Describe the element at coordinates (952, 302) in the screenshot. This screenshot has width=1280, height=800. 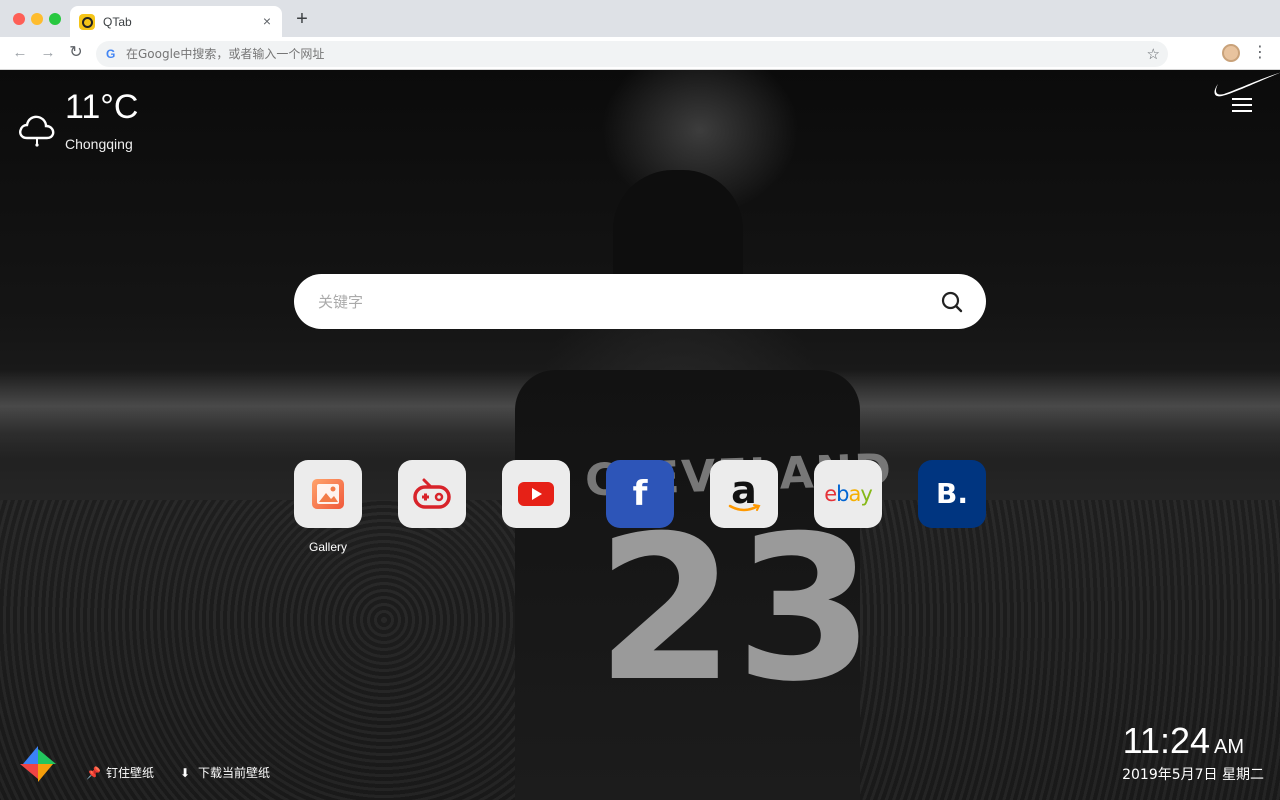
I see `search-icon` at that location.